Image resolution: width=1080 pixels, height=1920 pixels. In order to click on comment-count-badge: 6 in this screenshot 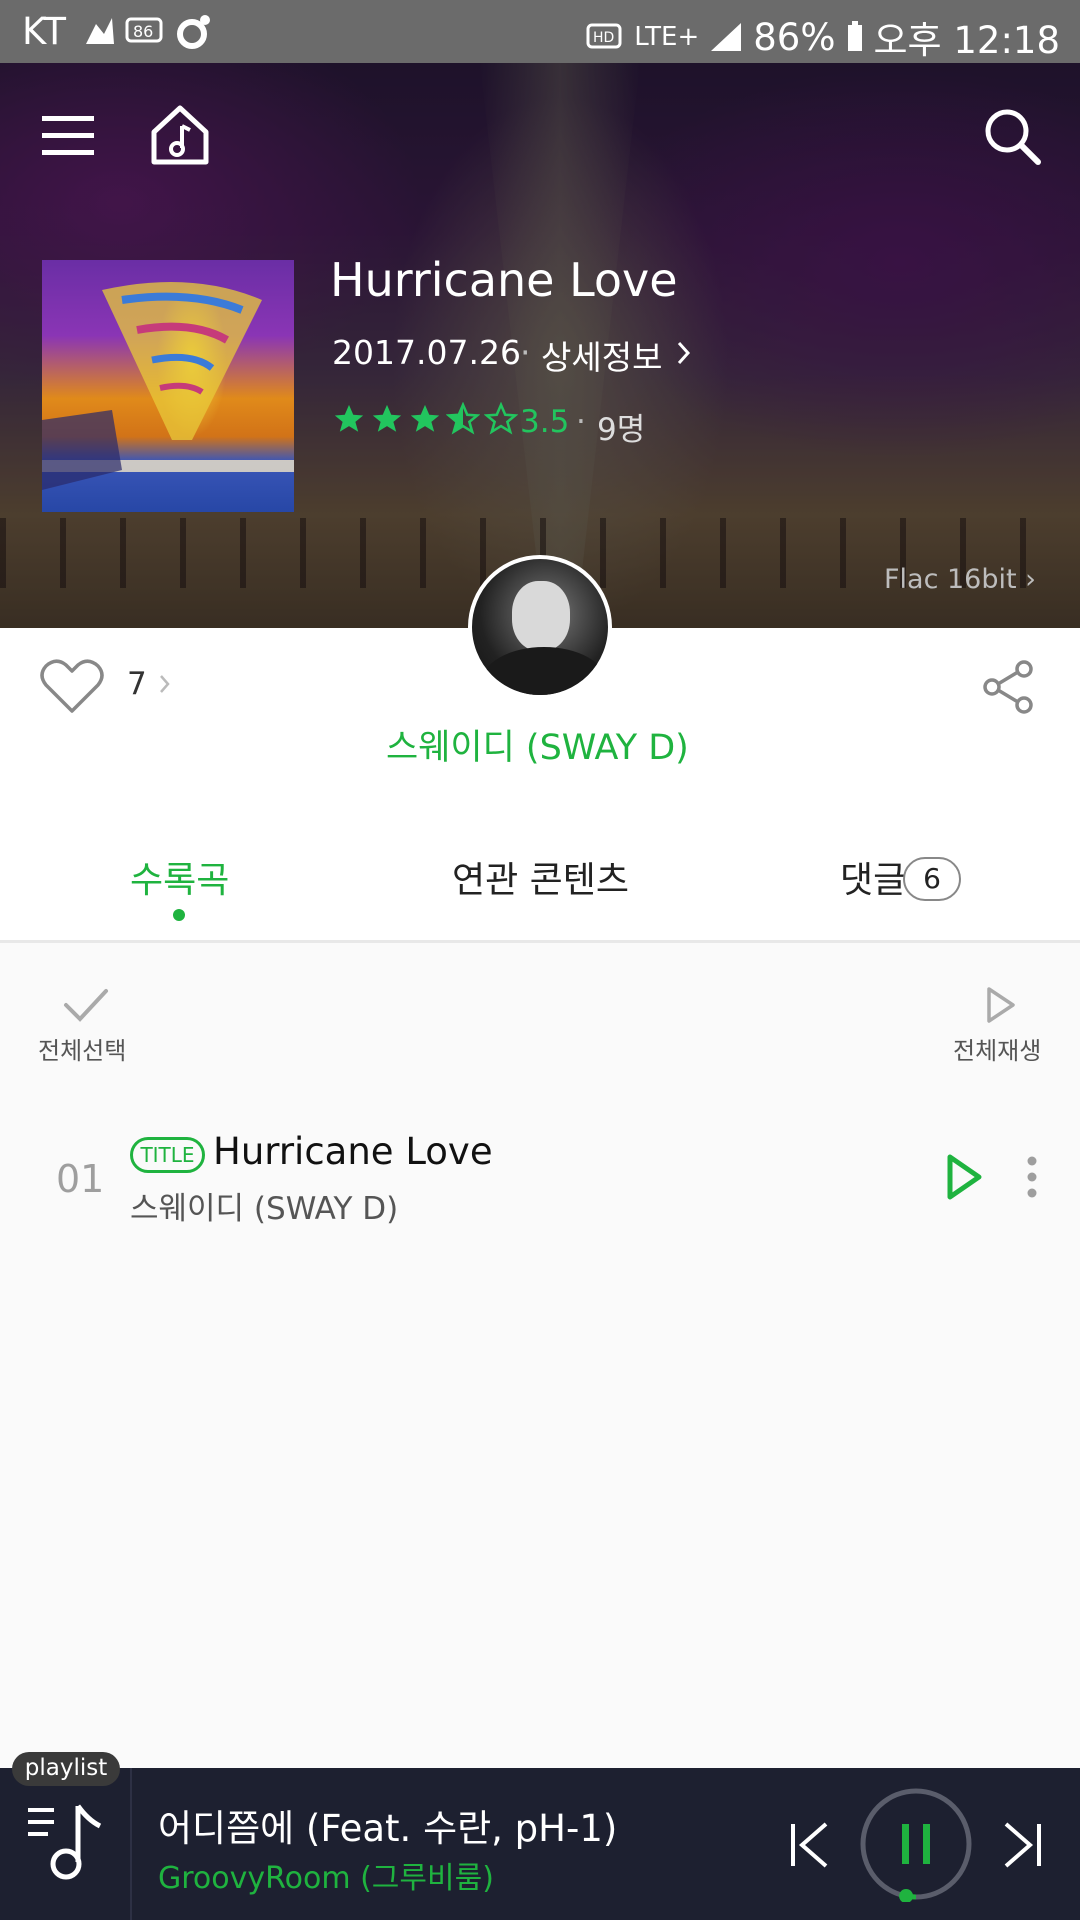, I will do `click(932, 879)`.